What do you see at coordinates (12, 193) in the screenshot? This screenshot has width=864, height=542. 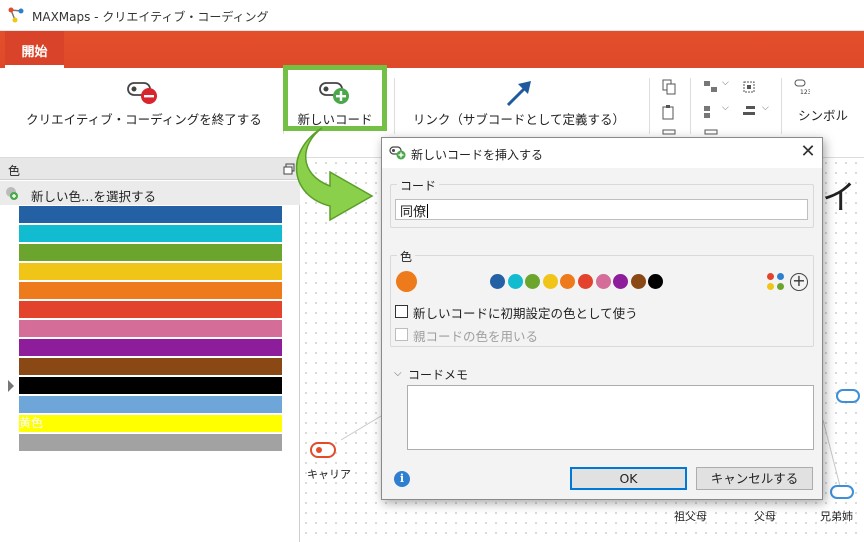 I see `add-color-icon` at bounding box center [12, 193].